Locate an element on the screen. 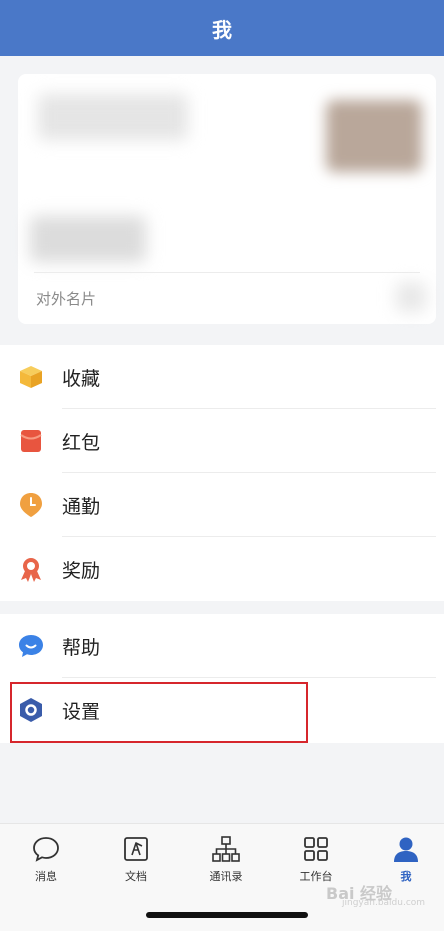 This screenshot has width=444, height=931. document-icon is located at coordinates (136, 849).